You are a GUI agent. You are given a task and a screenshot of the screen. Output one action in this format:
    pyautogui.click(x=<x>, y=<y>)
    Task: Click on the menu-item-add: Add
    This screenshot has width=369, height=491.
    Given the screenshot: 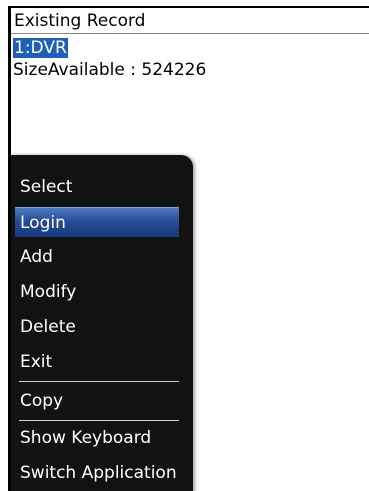 What is the action you would take?
    pyautogui.click(x=102, y=257)
    